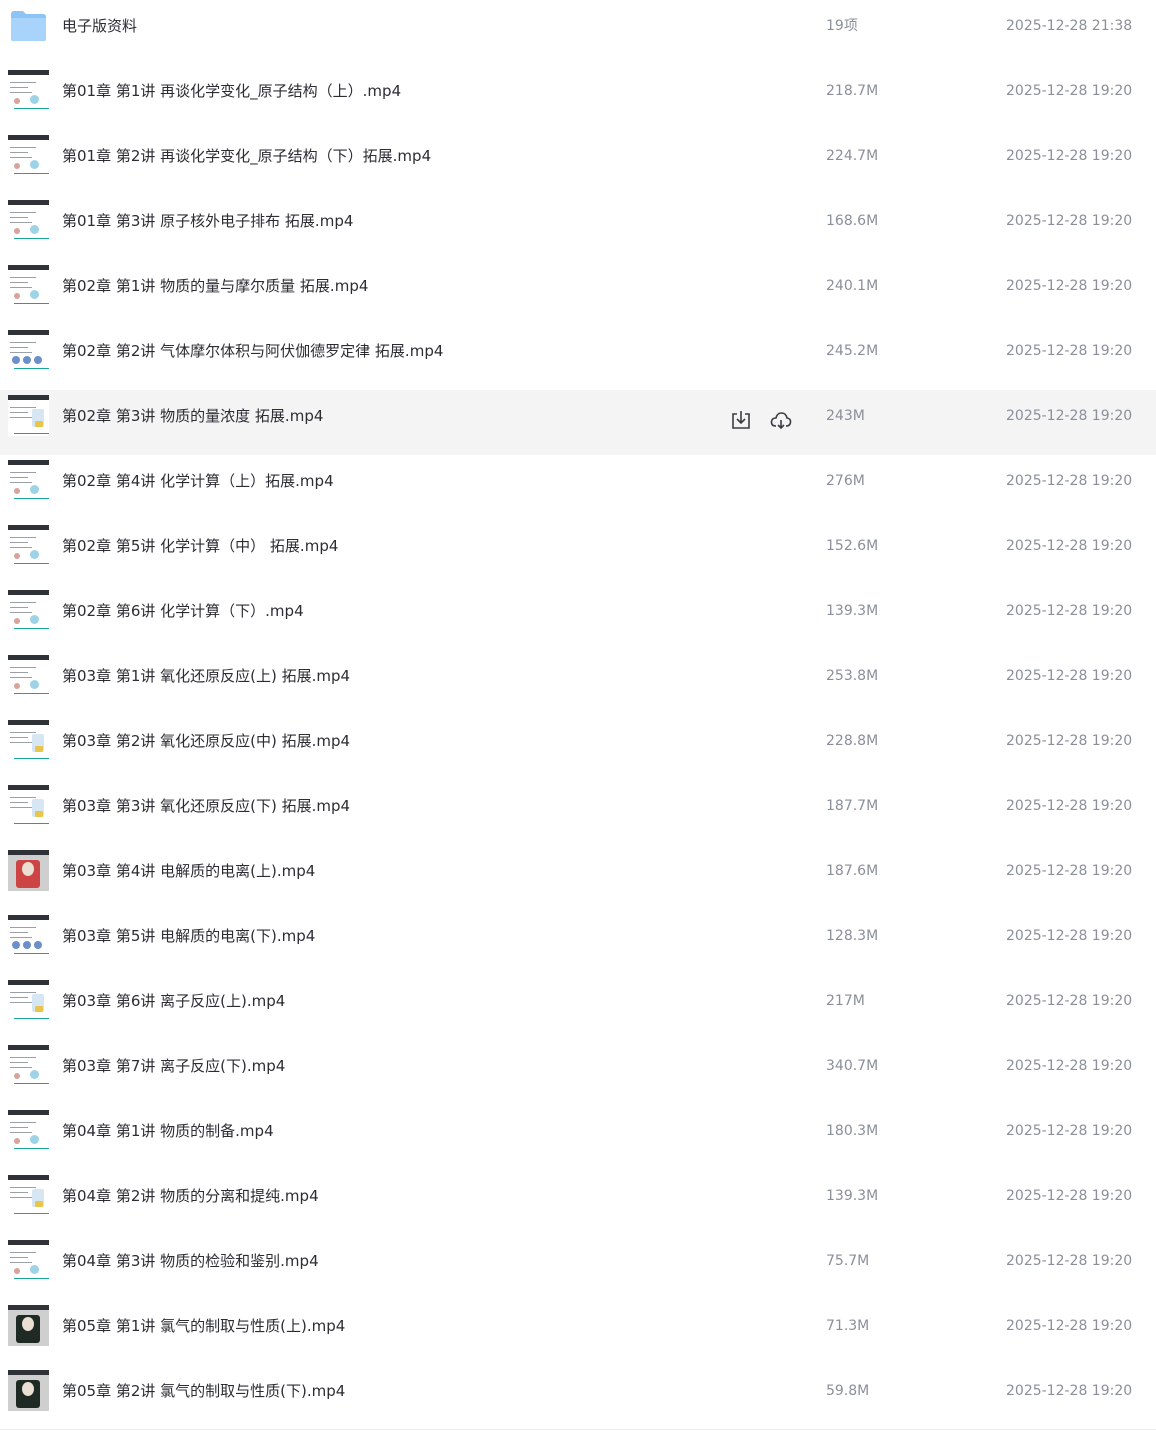 The width and height of the screenshot is (1156, 1433). What do you see at coordinates (852, 221) in the screenshot?
I see `file-size: 168.6M` at bounding box center [852, 221].